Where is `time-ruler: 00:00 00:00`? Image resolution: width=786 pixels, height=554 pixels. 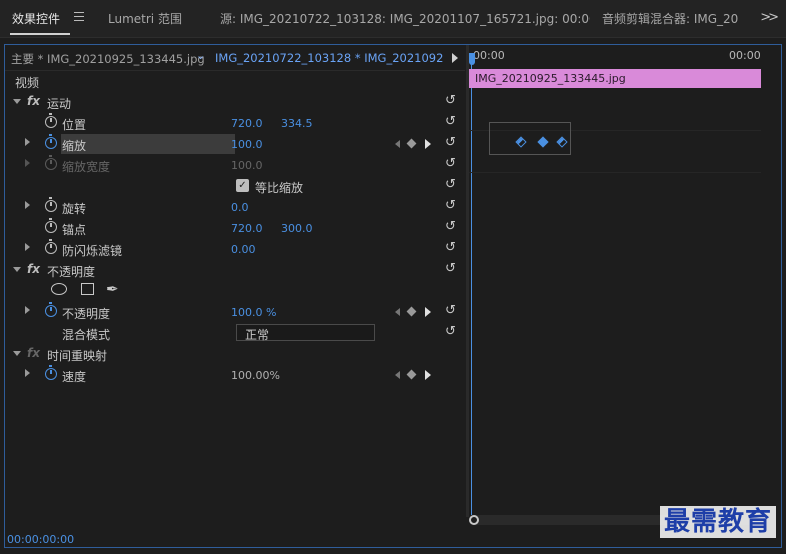 time-ruler: 00:00 00:00 is located at coordinates (625, 56).